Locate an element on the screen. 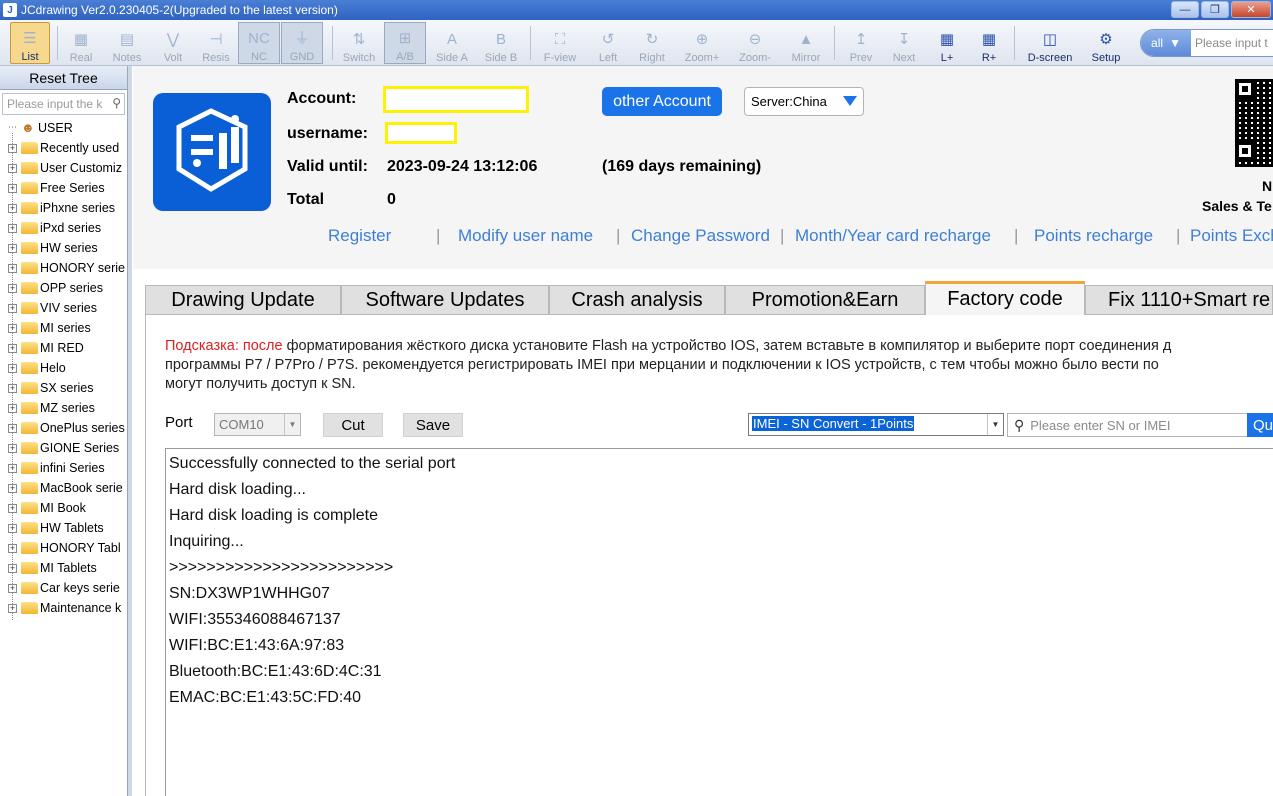  toolbar-nc-button: NC NC is located at coordinates (259, 43).